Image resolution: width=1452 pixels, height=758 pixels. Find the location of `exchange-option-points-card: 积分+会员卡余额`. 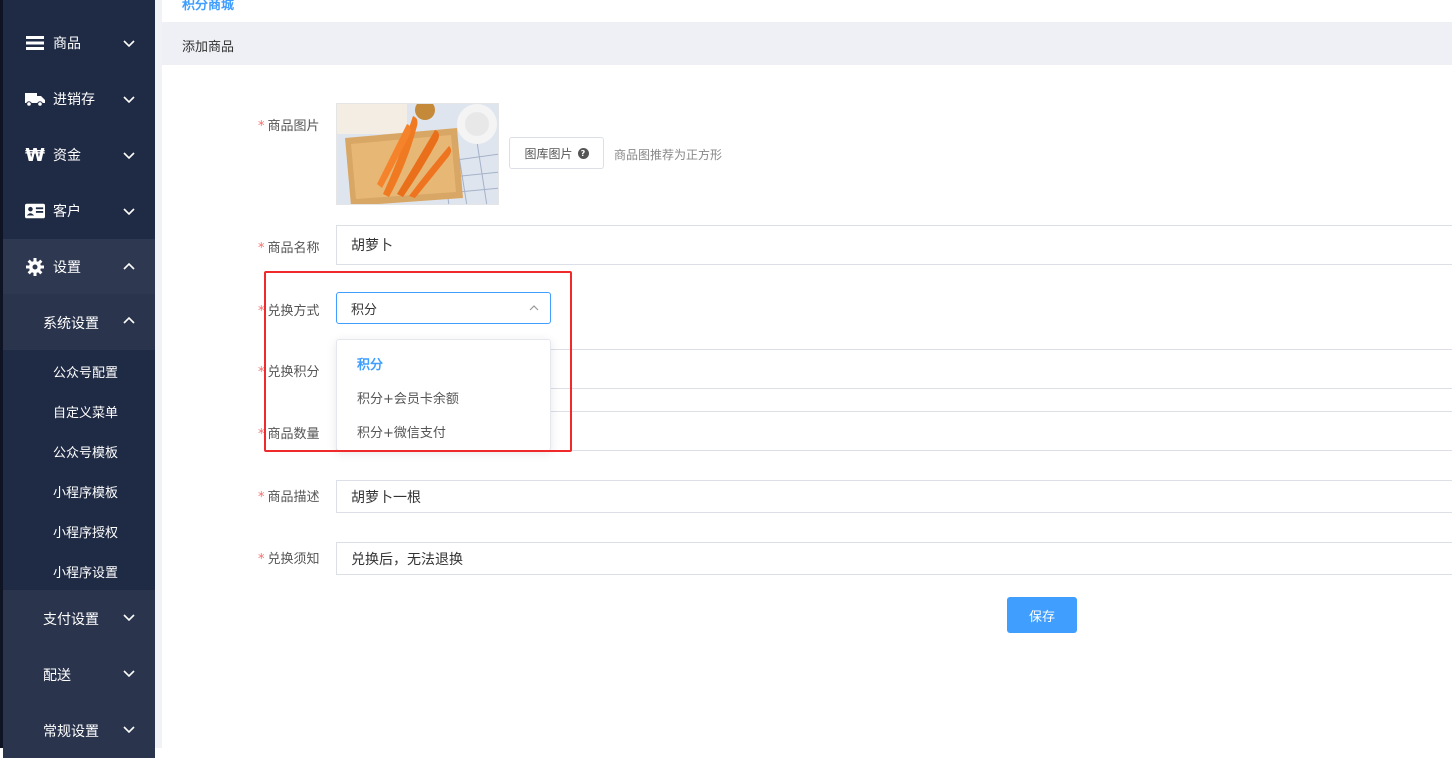

exchange-option-points-card: 积分+会员卡余额 is located at coordinates (443, 397).